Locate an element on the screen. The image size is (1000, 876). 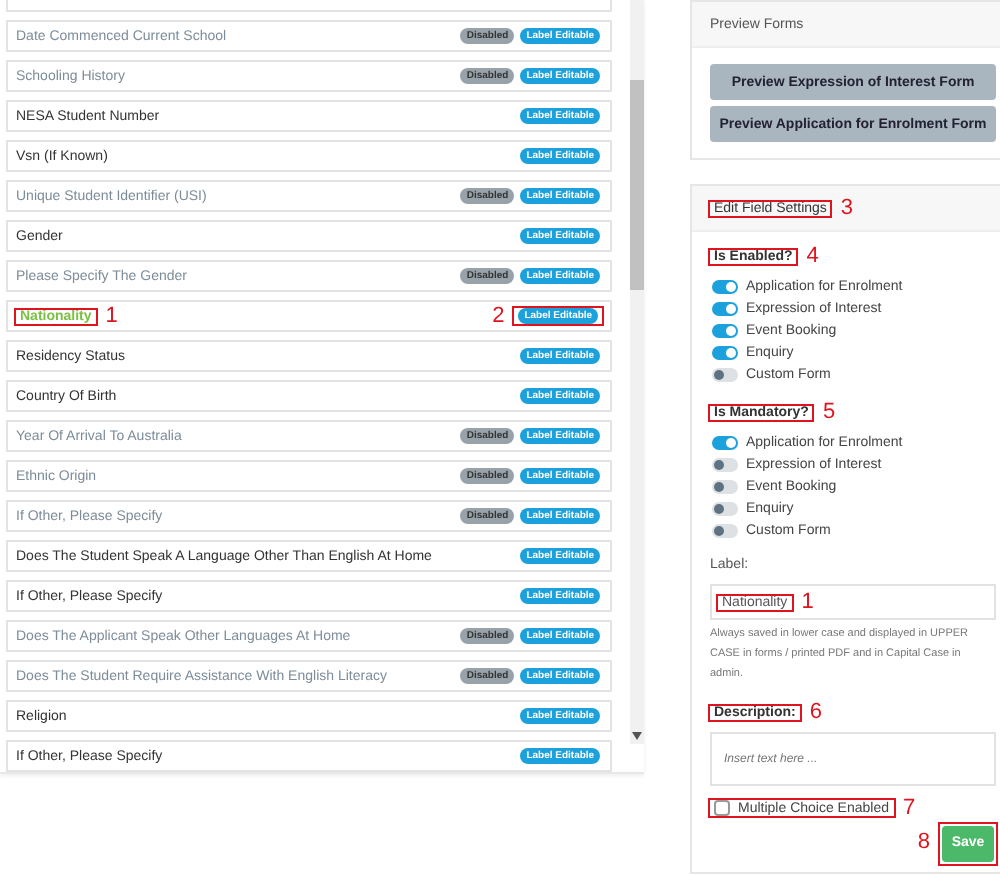
scroll-down-arrow-icon is located at coordinates (637, 736).